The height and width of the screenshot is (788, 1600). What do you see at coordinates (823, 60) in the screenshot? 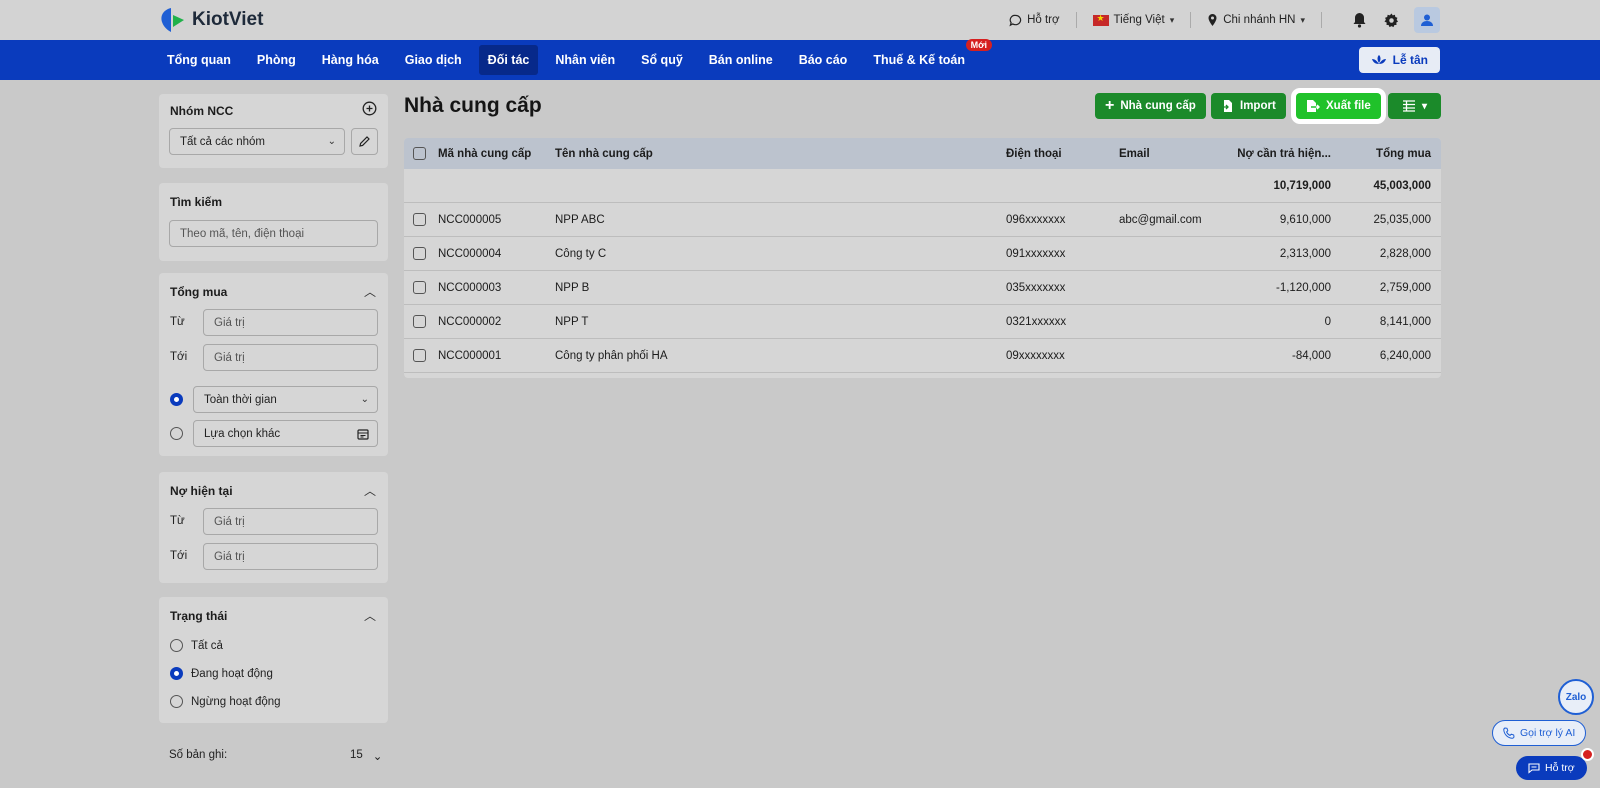
I see `nav-item-reports: Báo cáo` at bounding box center [823, 60].